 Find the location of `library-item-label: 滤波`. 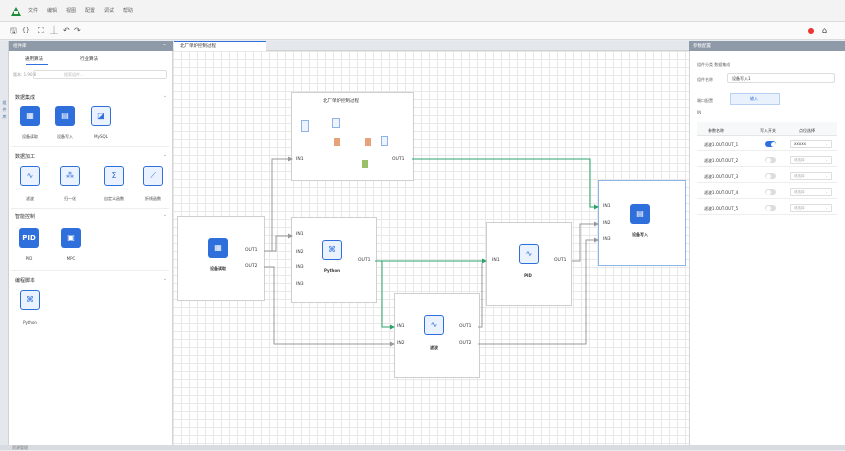

library-item-label: 滤波 is located at coordinates (30, 198).